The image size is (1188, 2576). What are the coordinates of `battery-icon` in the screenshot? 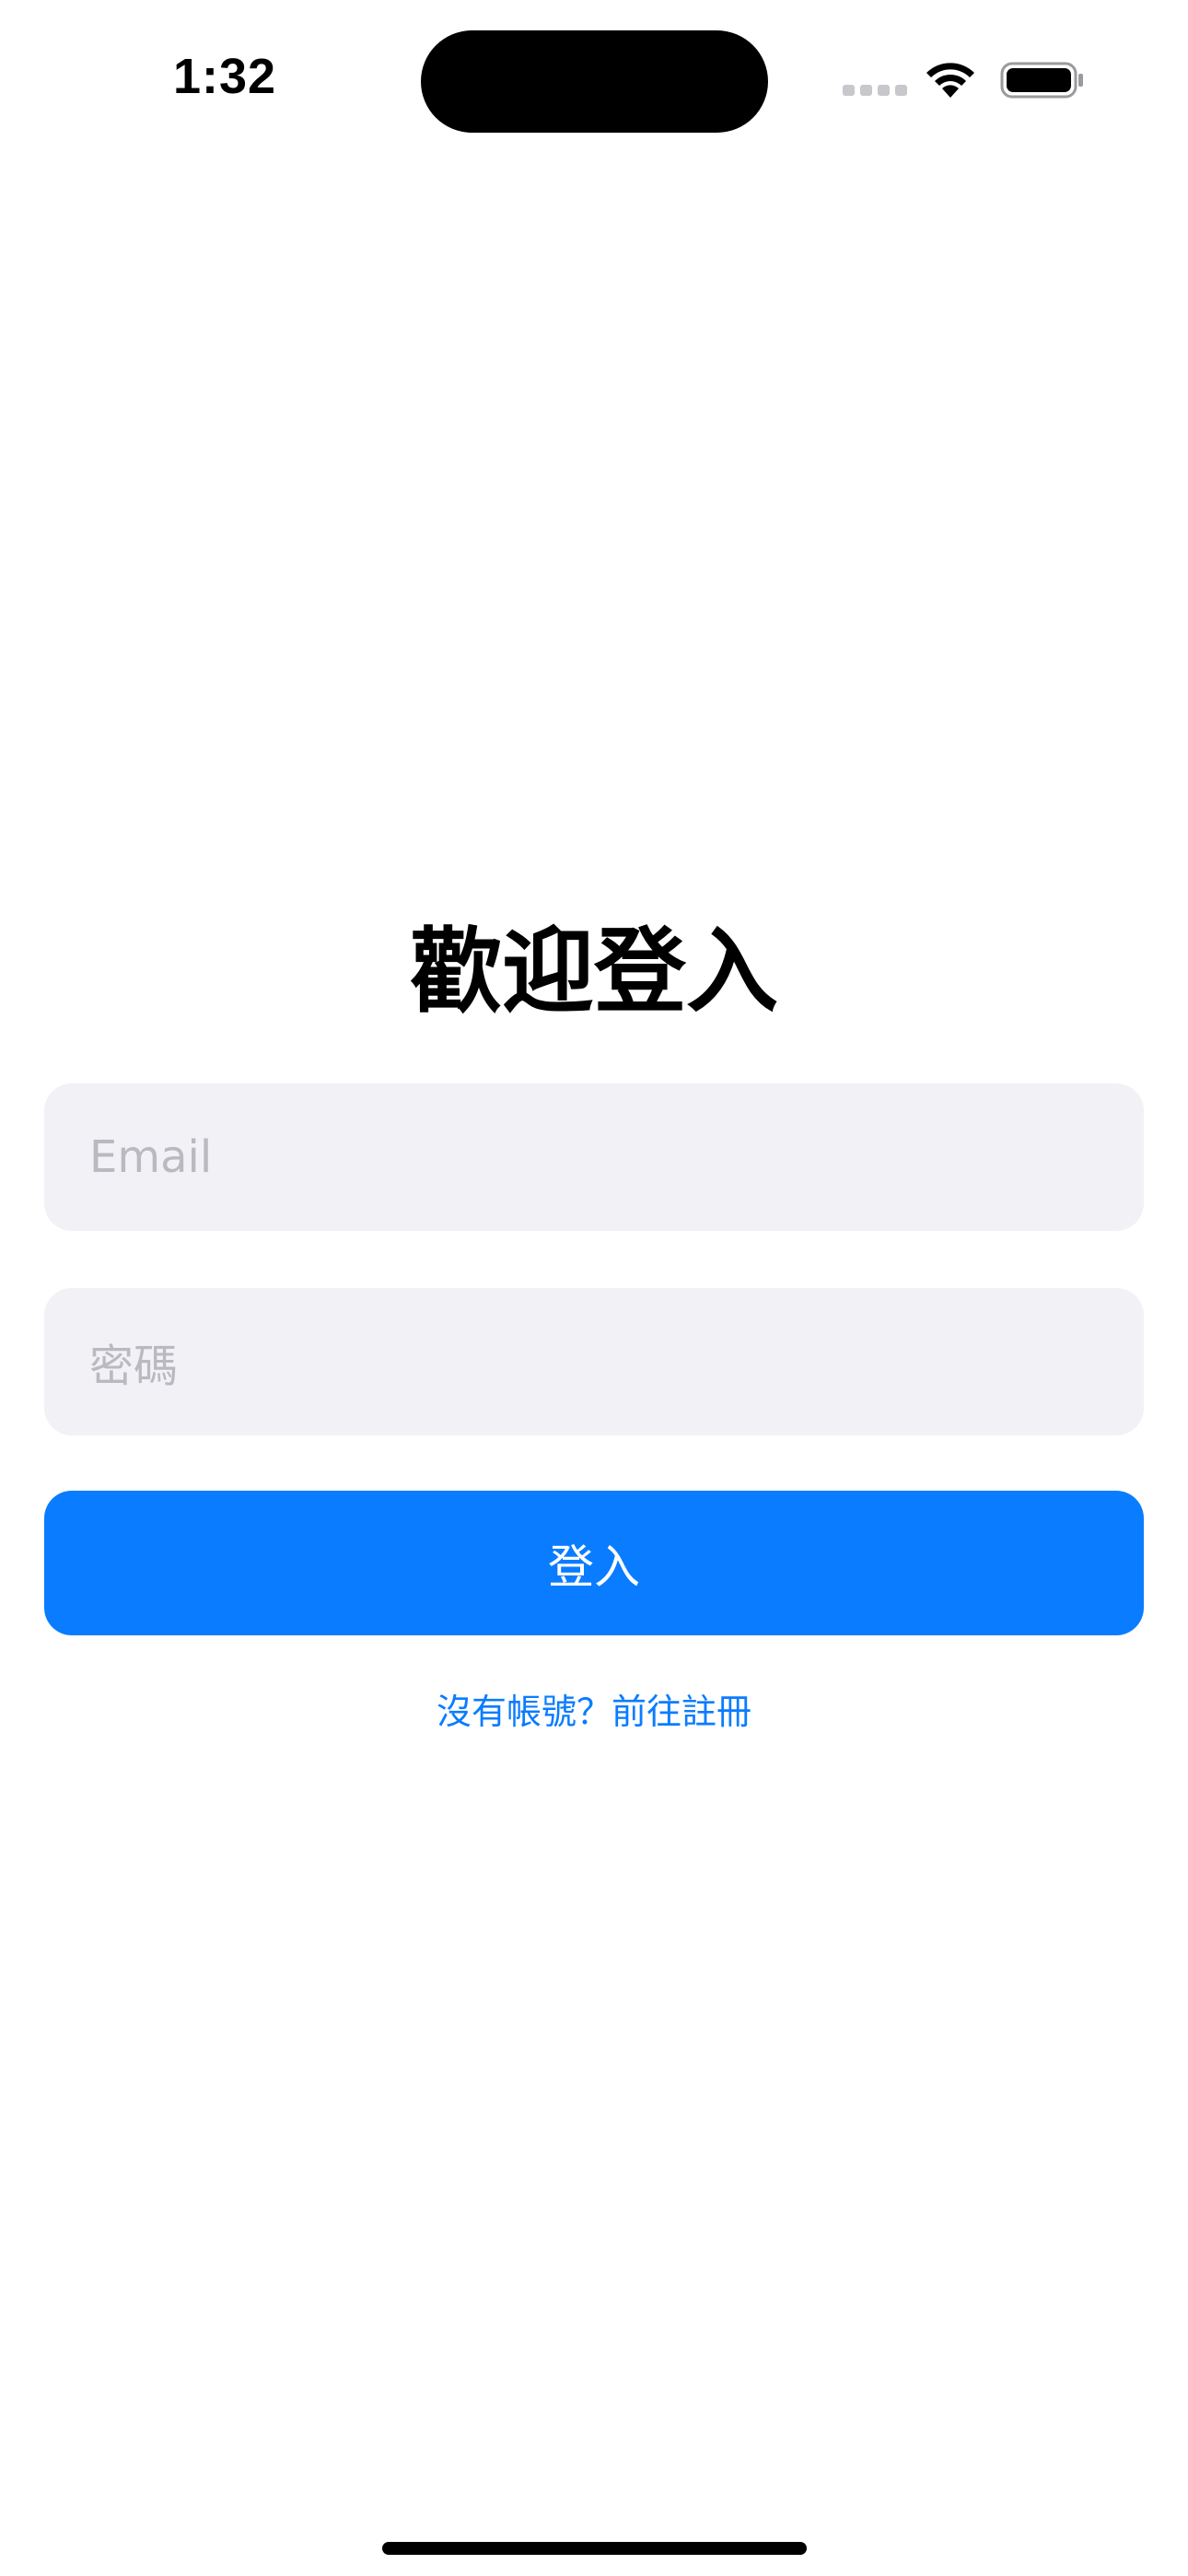 It's located at (1041, 80).